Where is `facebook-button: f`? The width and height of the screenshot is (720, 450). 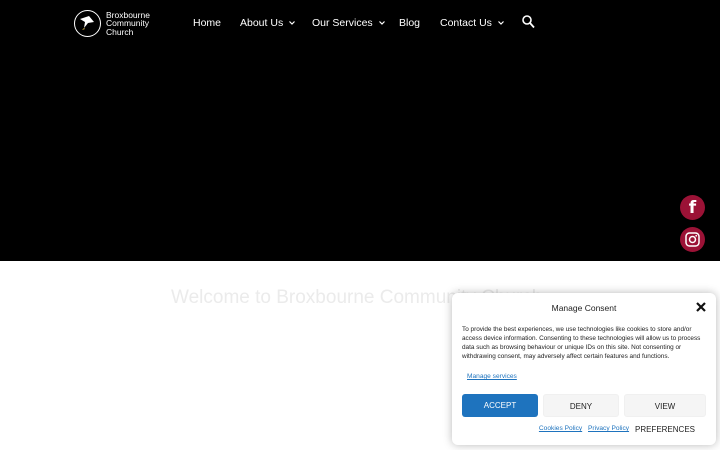
facebook-button: f is located at coordinates (692, 207).